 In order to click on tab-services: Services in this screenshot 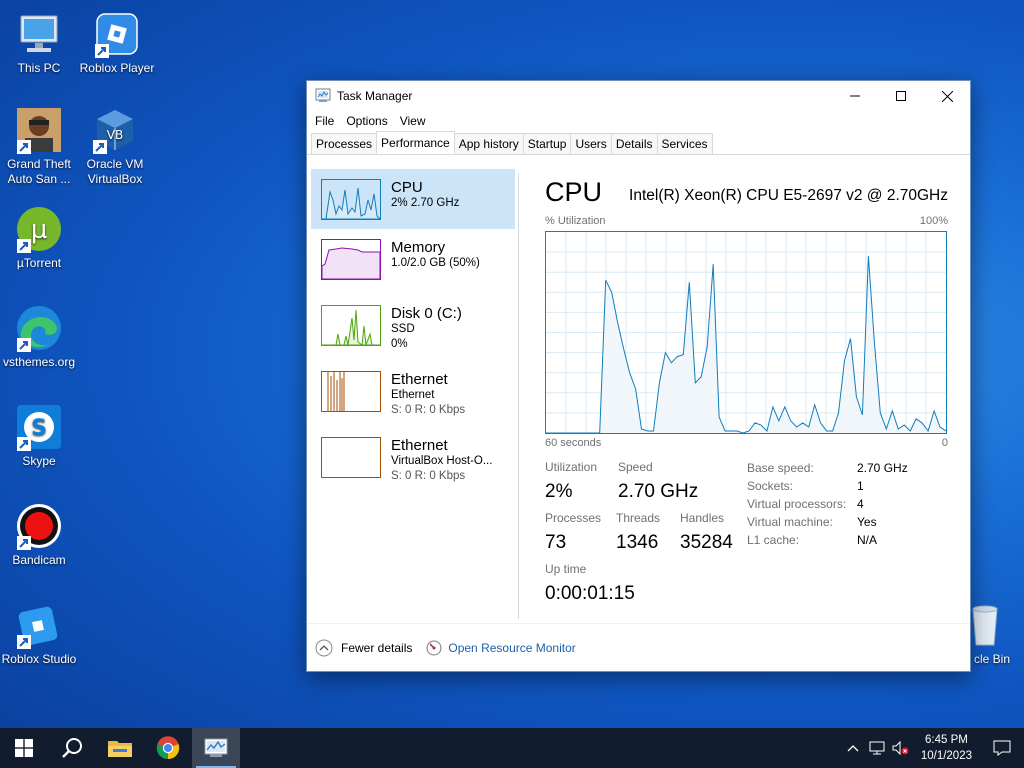, I will do `click(684, 143)`.